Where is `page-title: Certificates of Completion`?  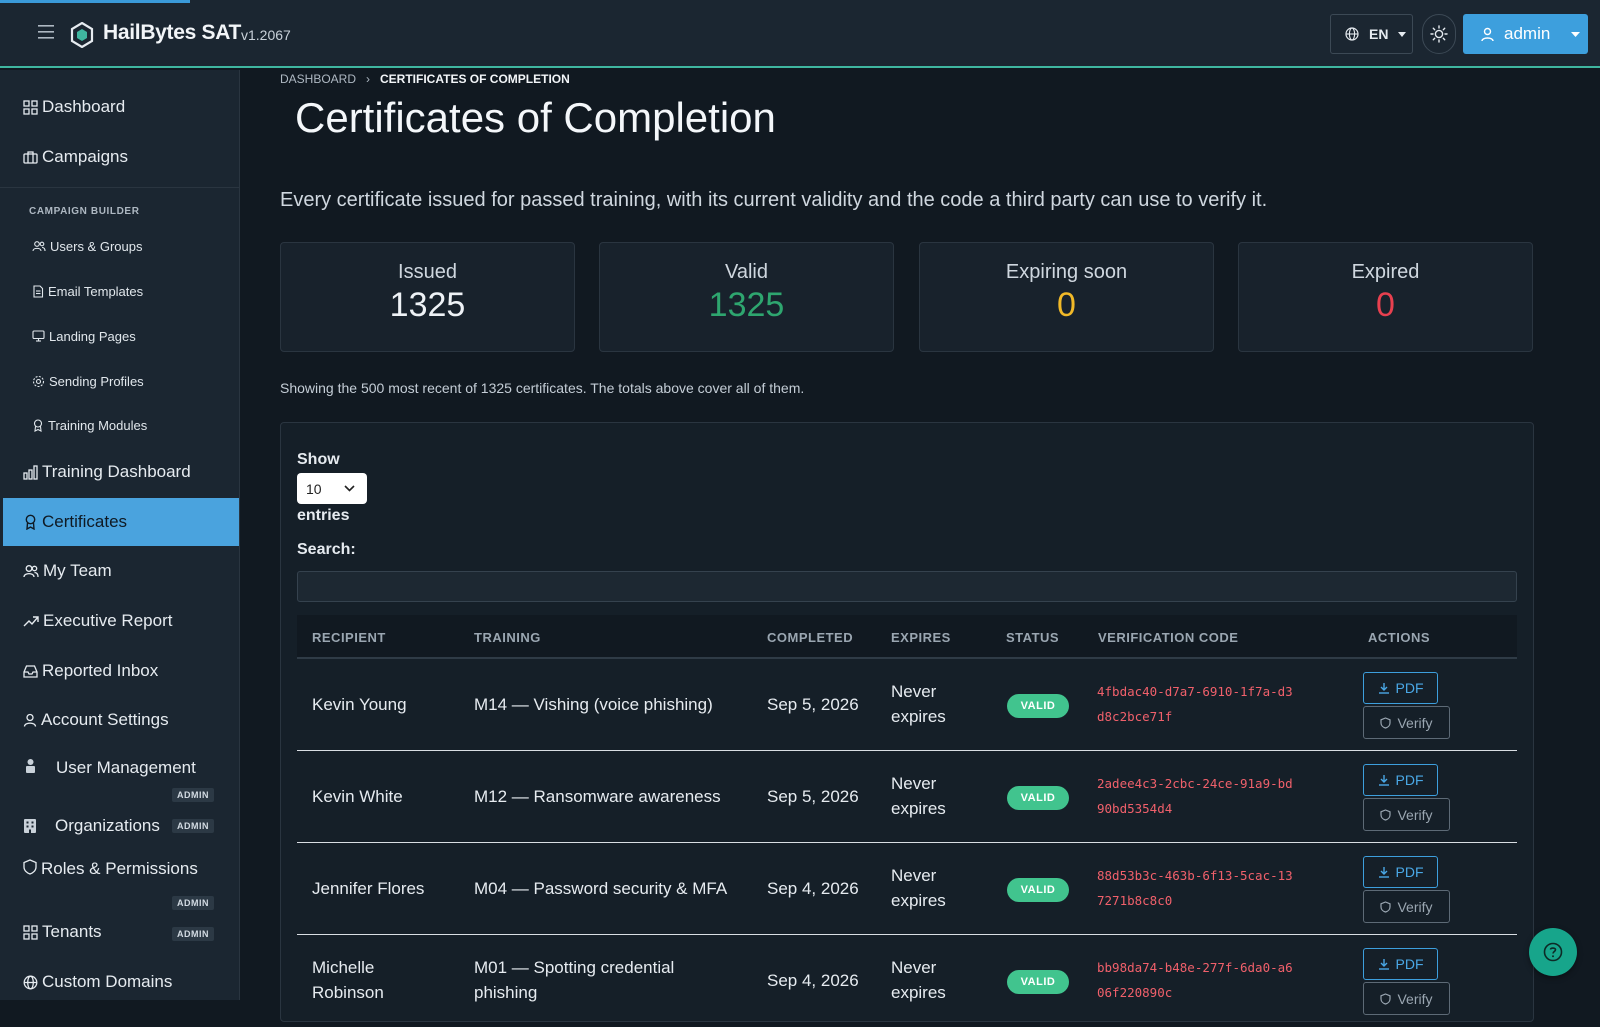
page-title: Certificates of Completion is located at coordinates (535, 117).